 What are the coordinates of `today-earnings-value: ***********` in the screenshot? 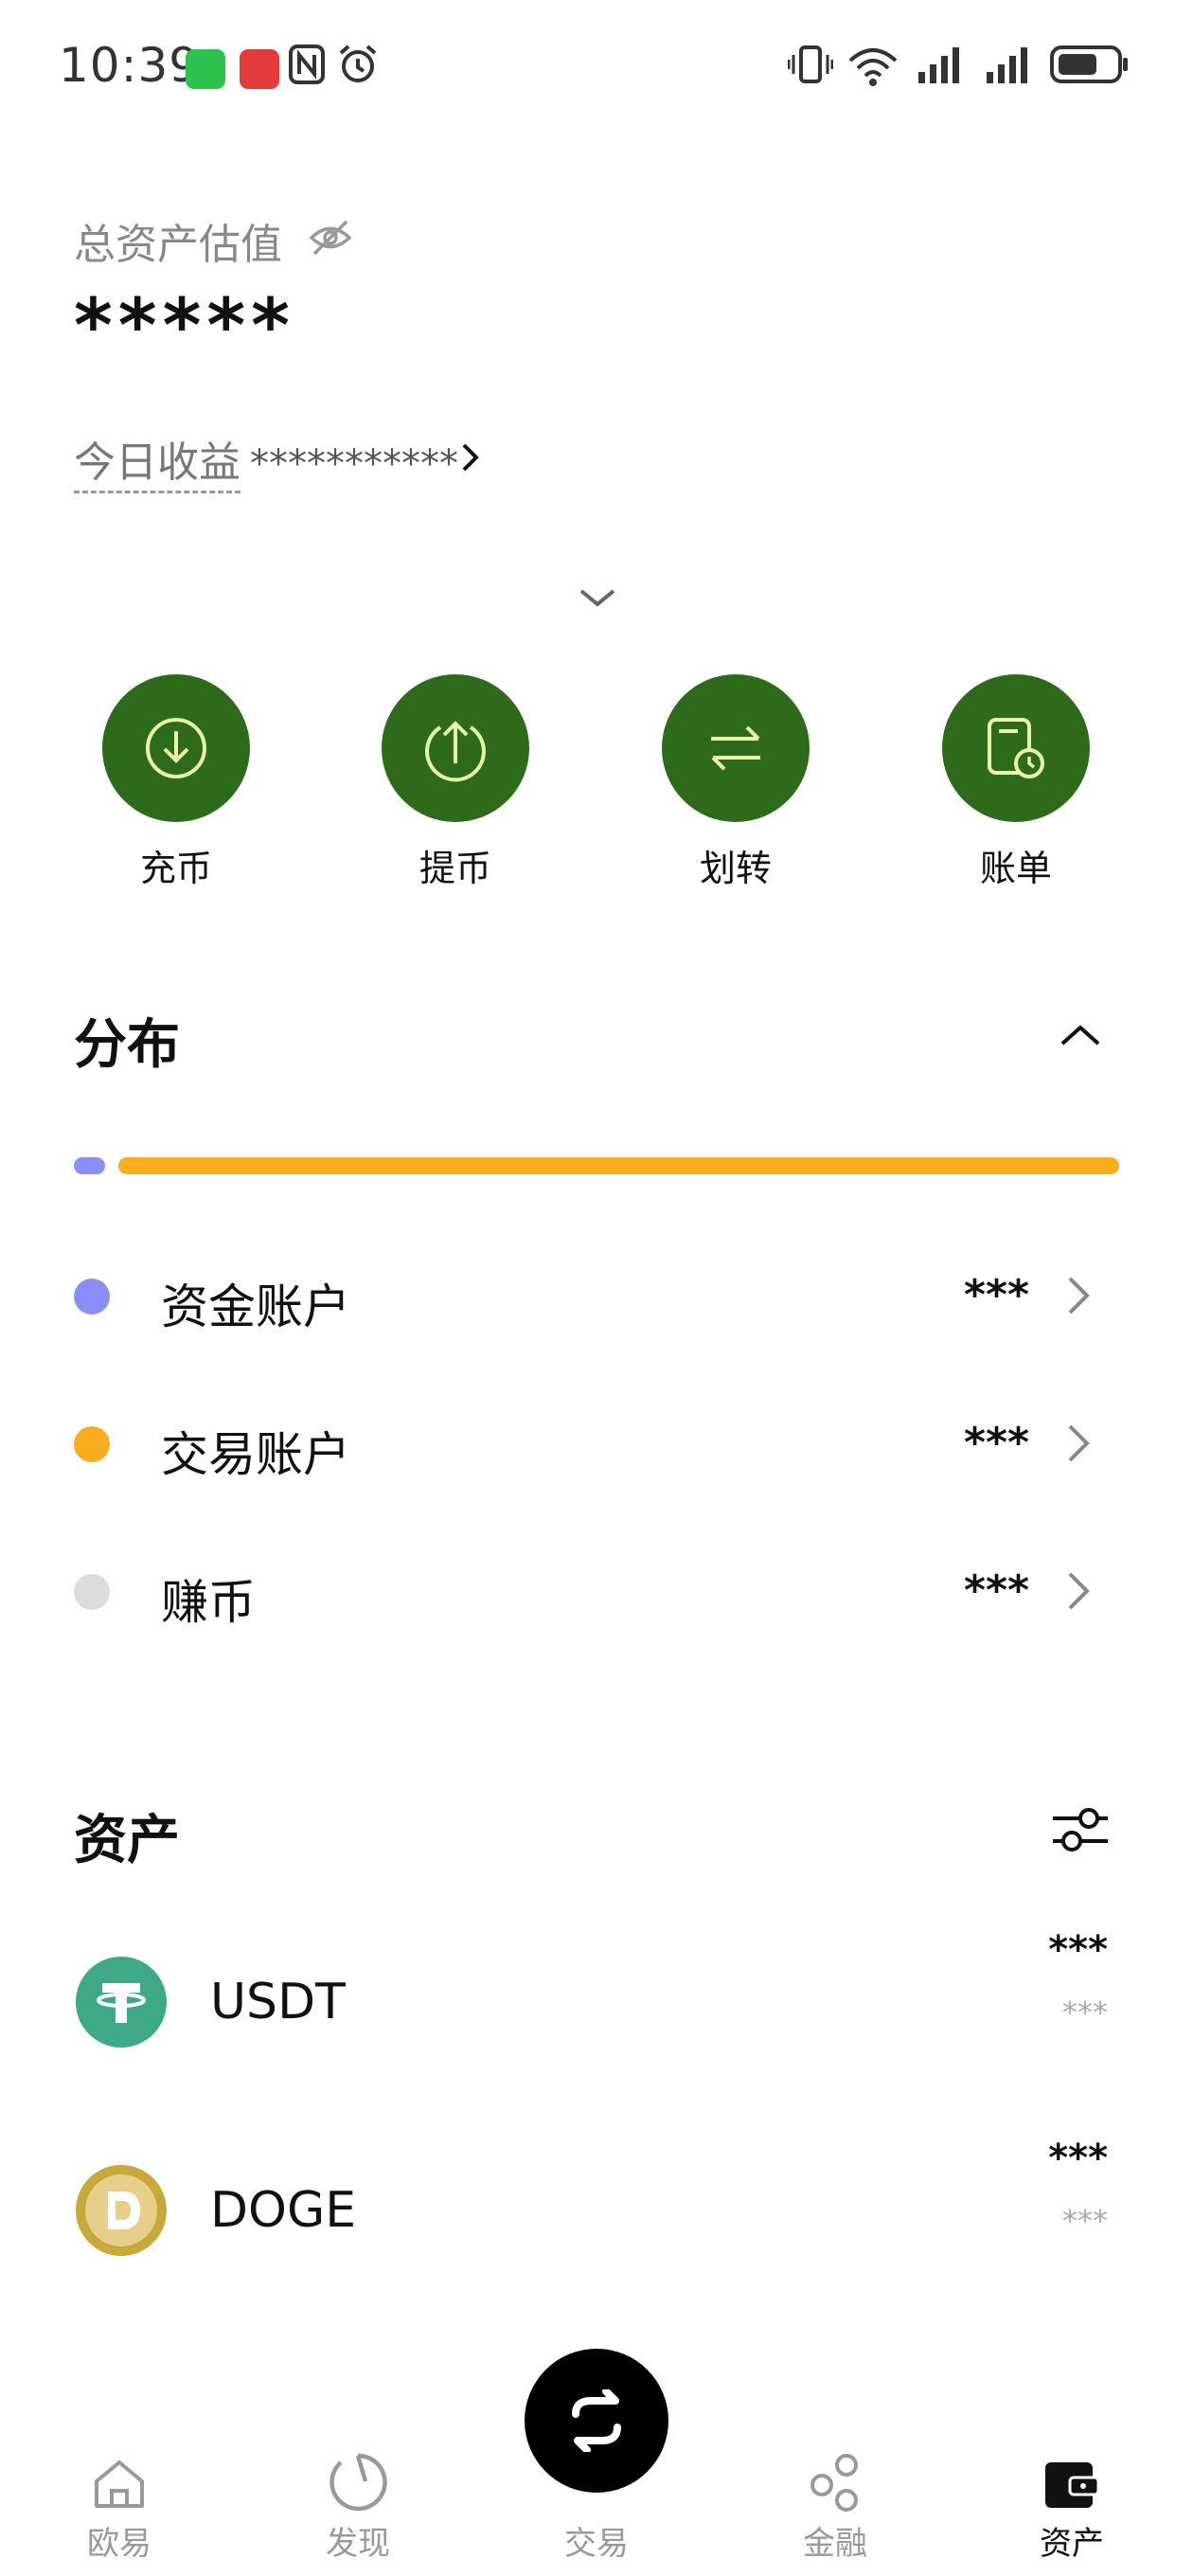 It's located at (354, 464).